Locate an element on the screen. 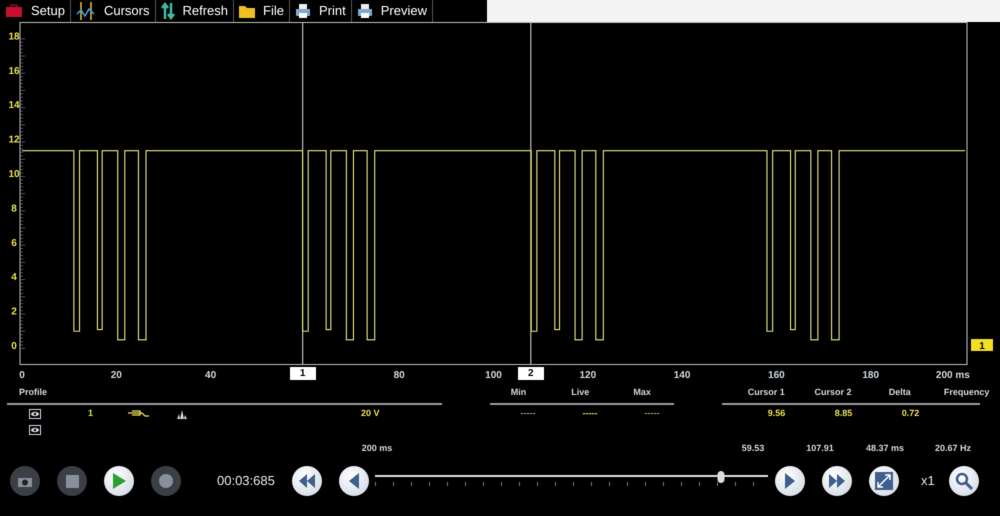 The width and height of the screenshot is (1000, 516). x-axis-label: 80 is located at coordinates (399, 376).